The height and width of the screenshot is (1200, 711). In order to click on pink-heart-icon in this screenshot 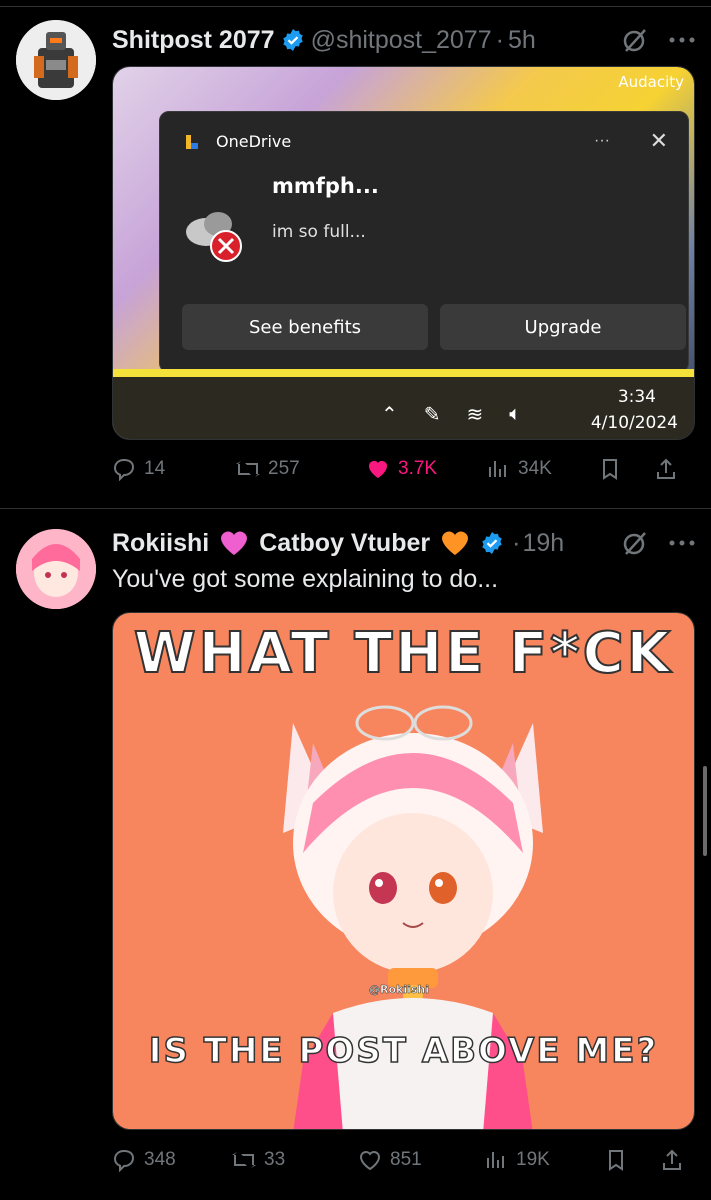, I will do `click(234, 543)`.